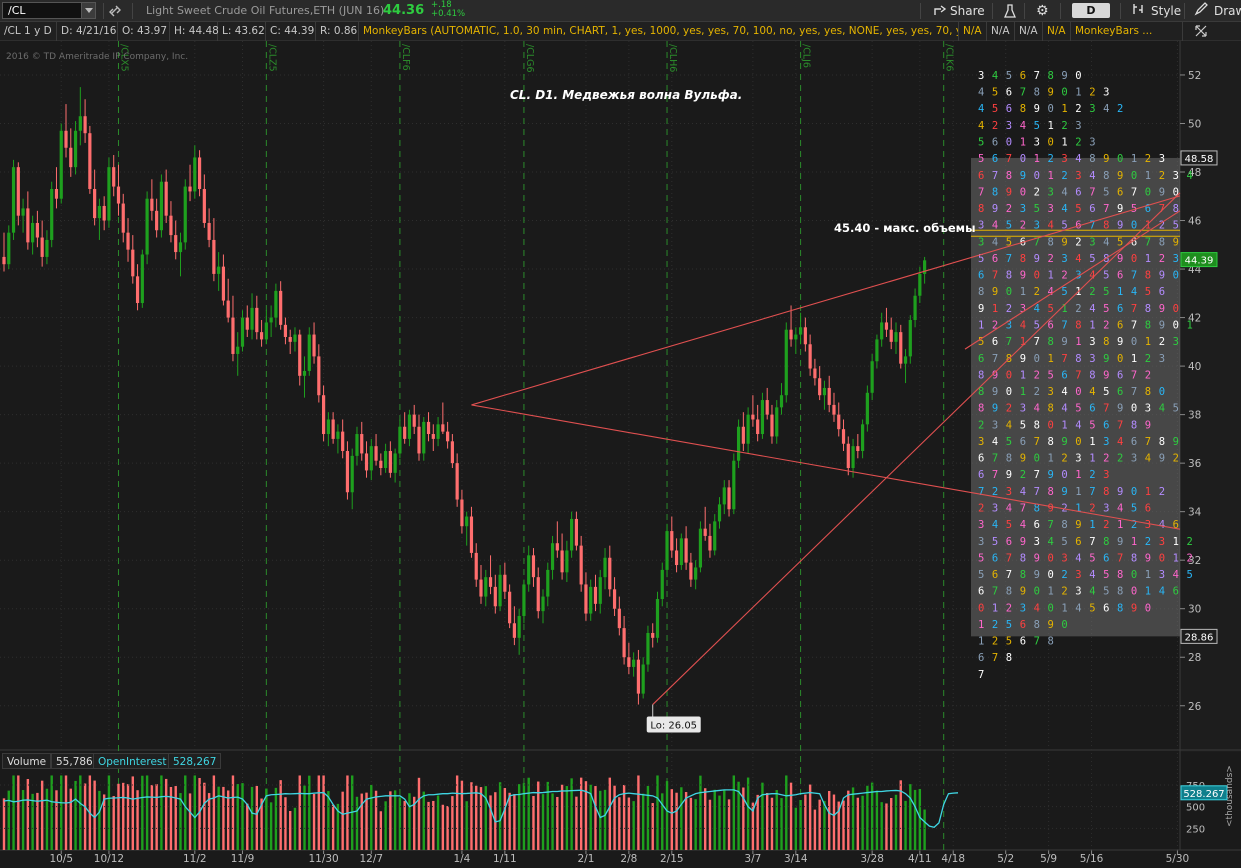 The height and width of the screenshot is (868, 1241). What do you see at coordinates (1011, 11) in the screenshot?
I see `flask-icon` at bounding box center [1011, 11].